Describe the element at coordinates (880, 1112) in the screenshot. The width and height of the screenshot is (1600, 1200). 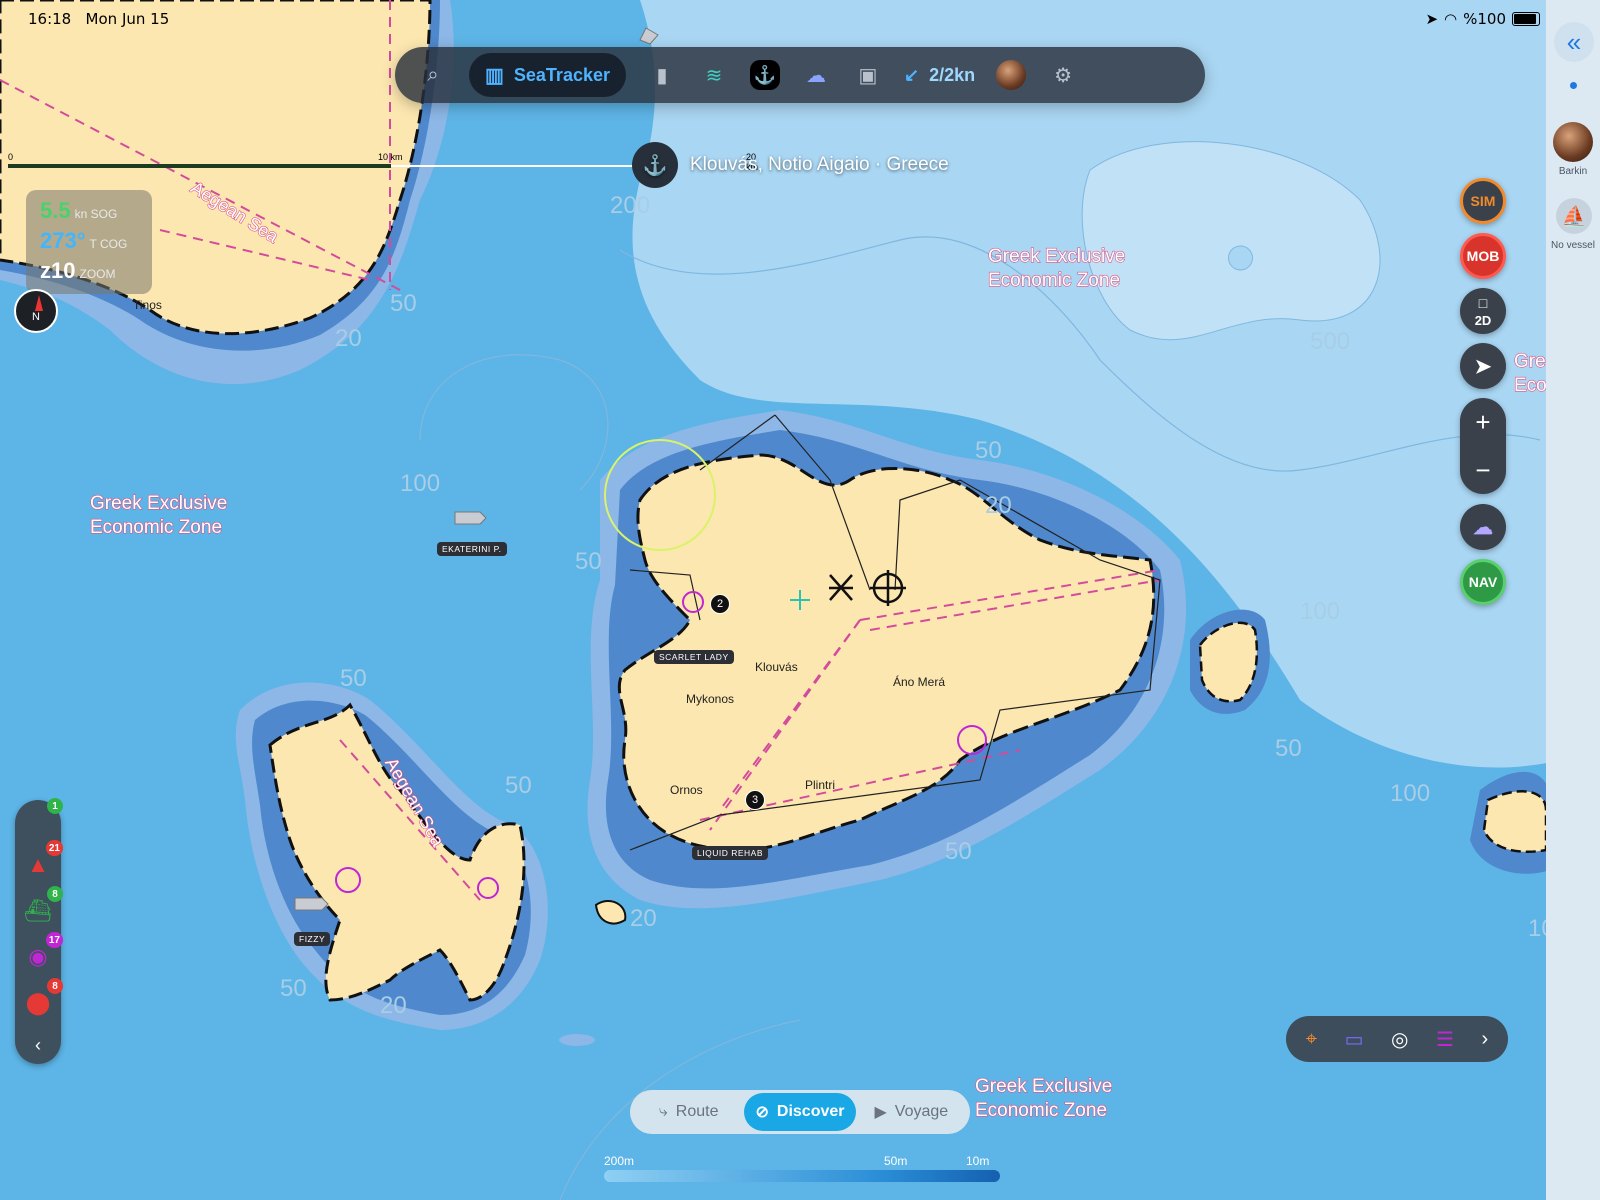
I see `play-icon: ▶` at that location.